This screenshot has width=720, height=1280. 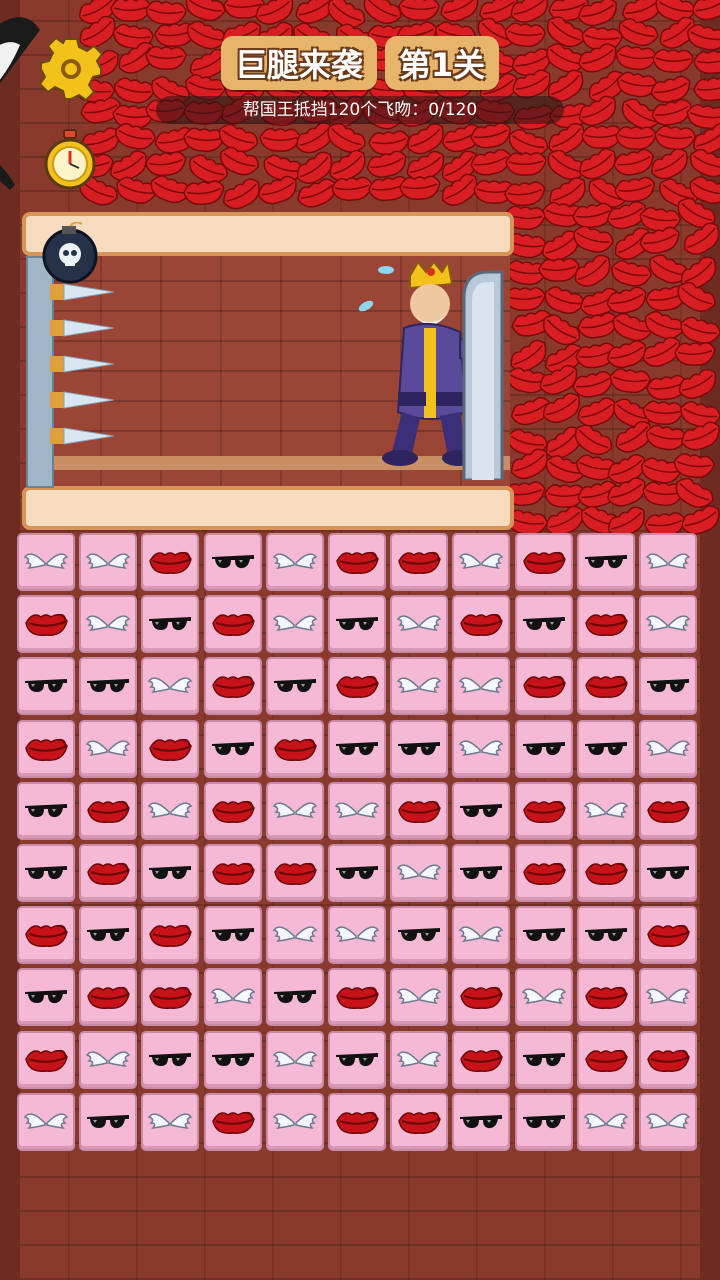 What do you see at coordinates (70, 160) in the screenshot?
I see `stopwatch-icon` at bounding box center [70, 160].